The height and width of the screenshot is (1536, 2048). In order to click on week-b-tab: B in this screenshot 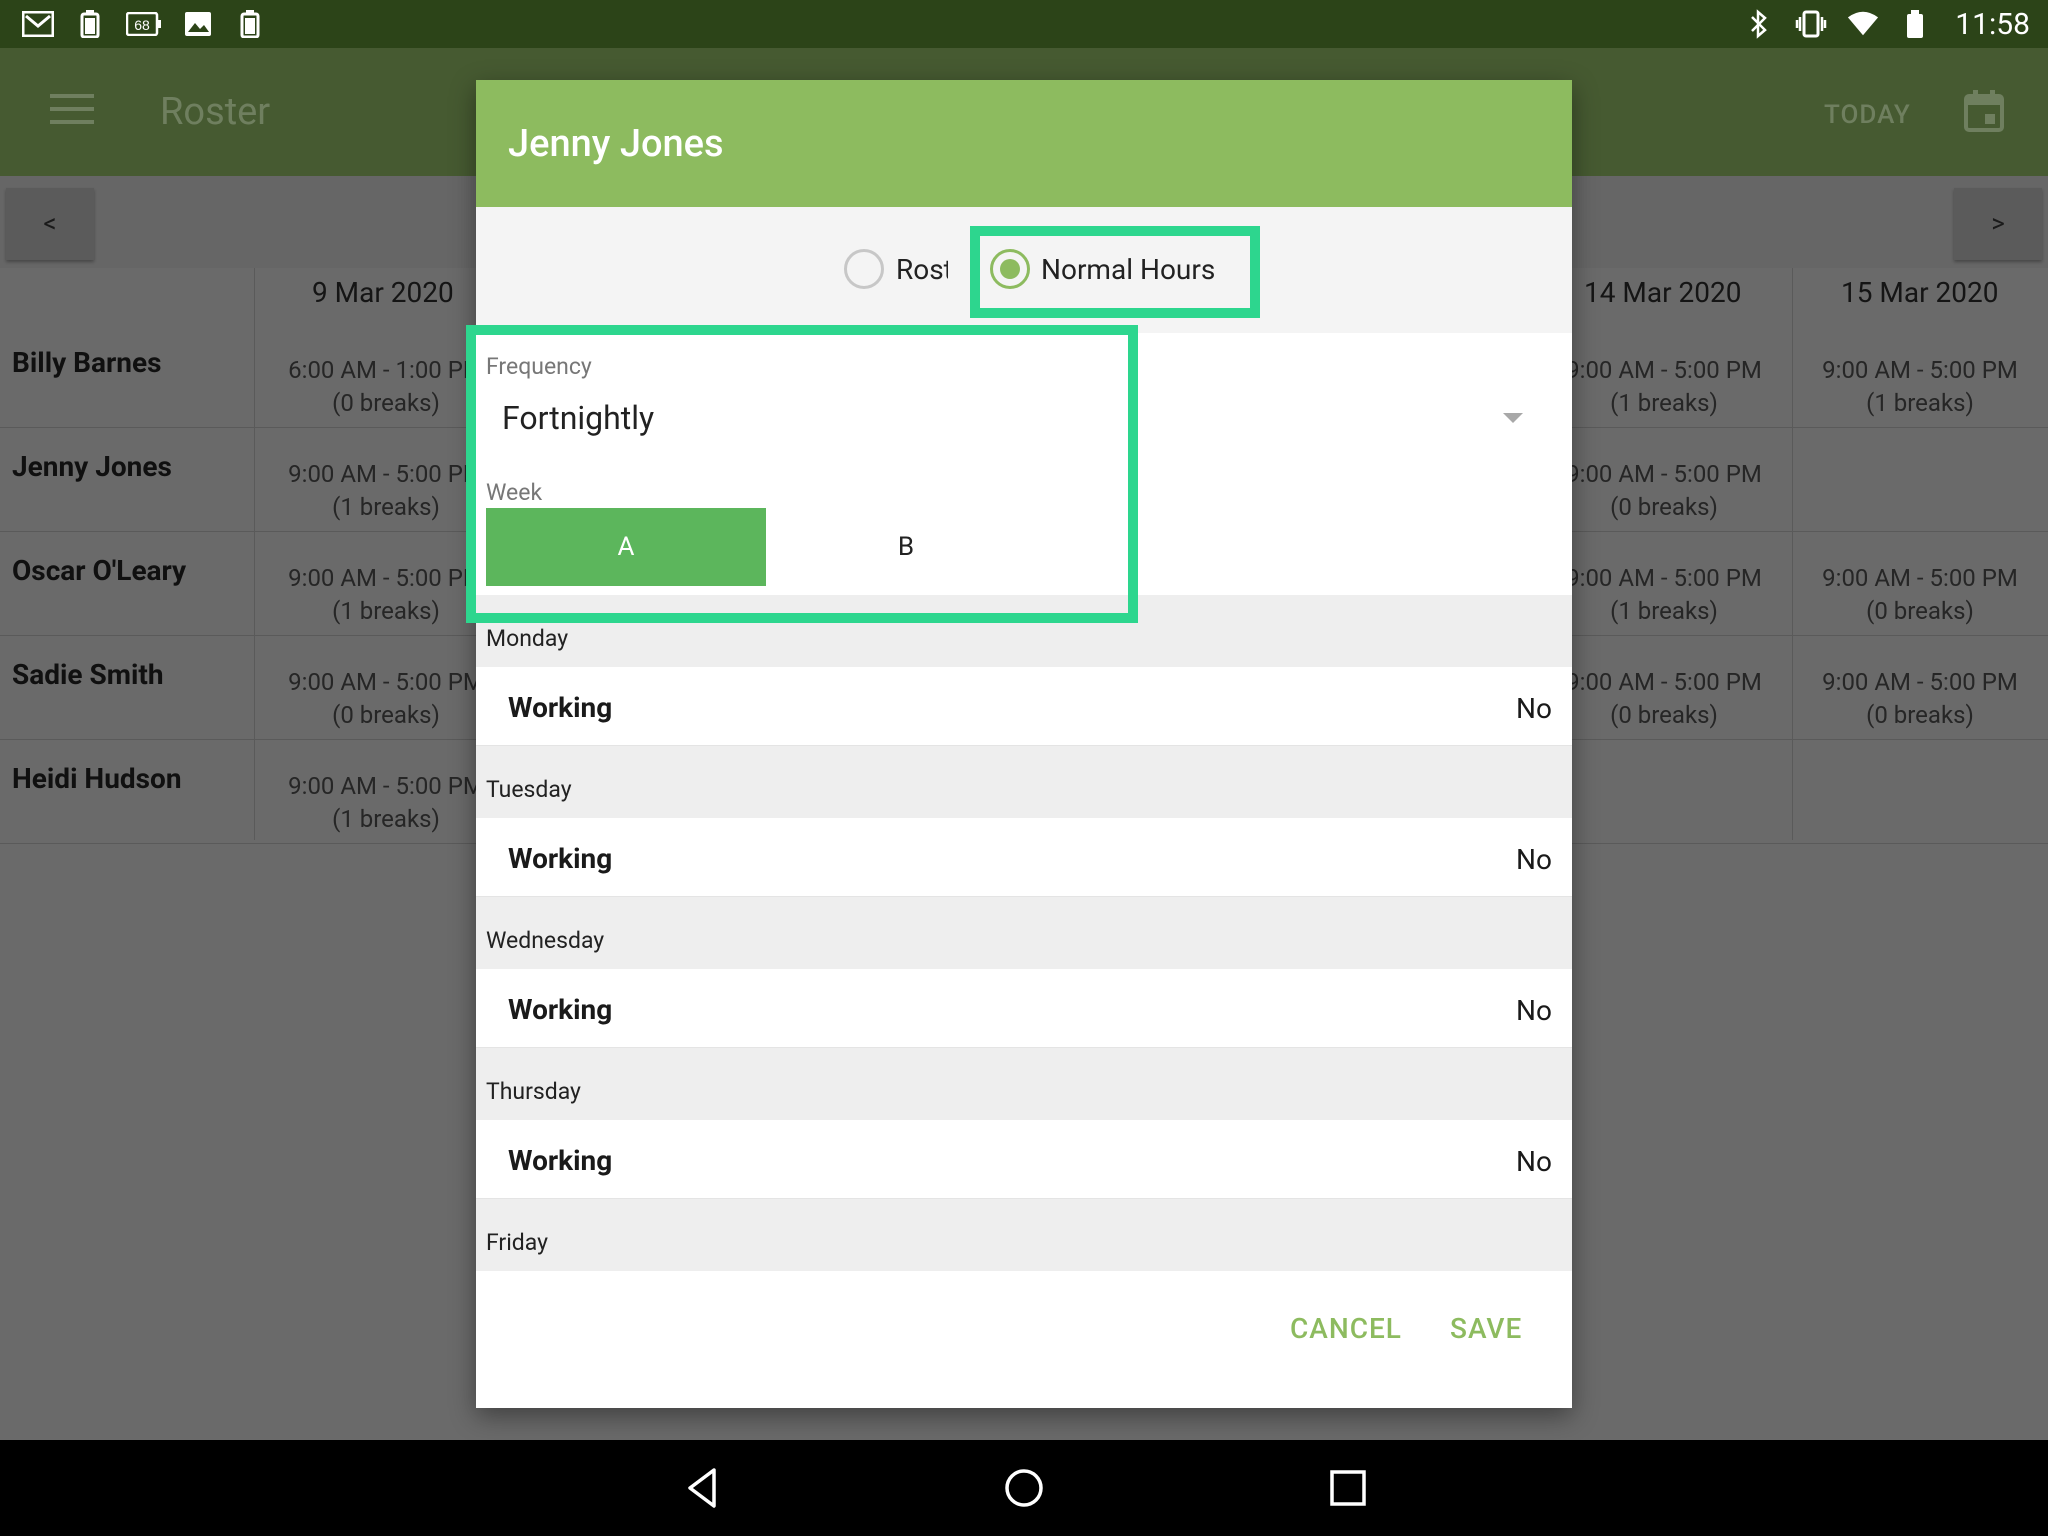, I will do `click(906, 547)`.